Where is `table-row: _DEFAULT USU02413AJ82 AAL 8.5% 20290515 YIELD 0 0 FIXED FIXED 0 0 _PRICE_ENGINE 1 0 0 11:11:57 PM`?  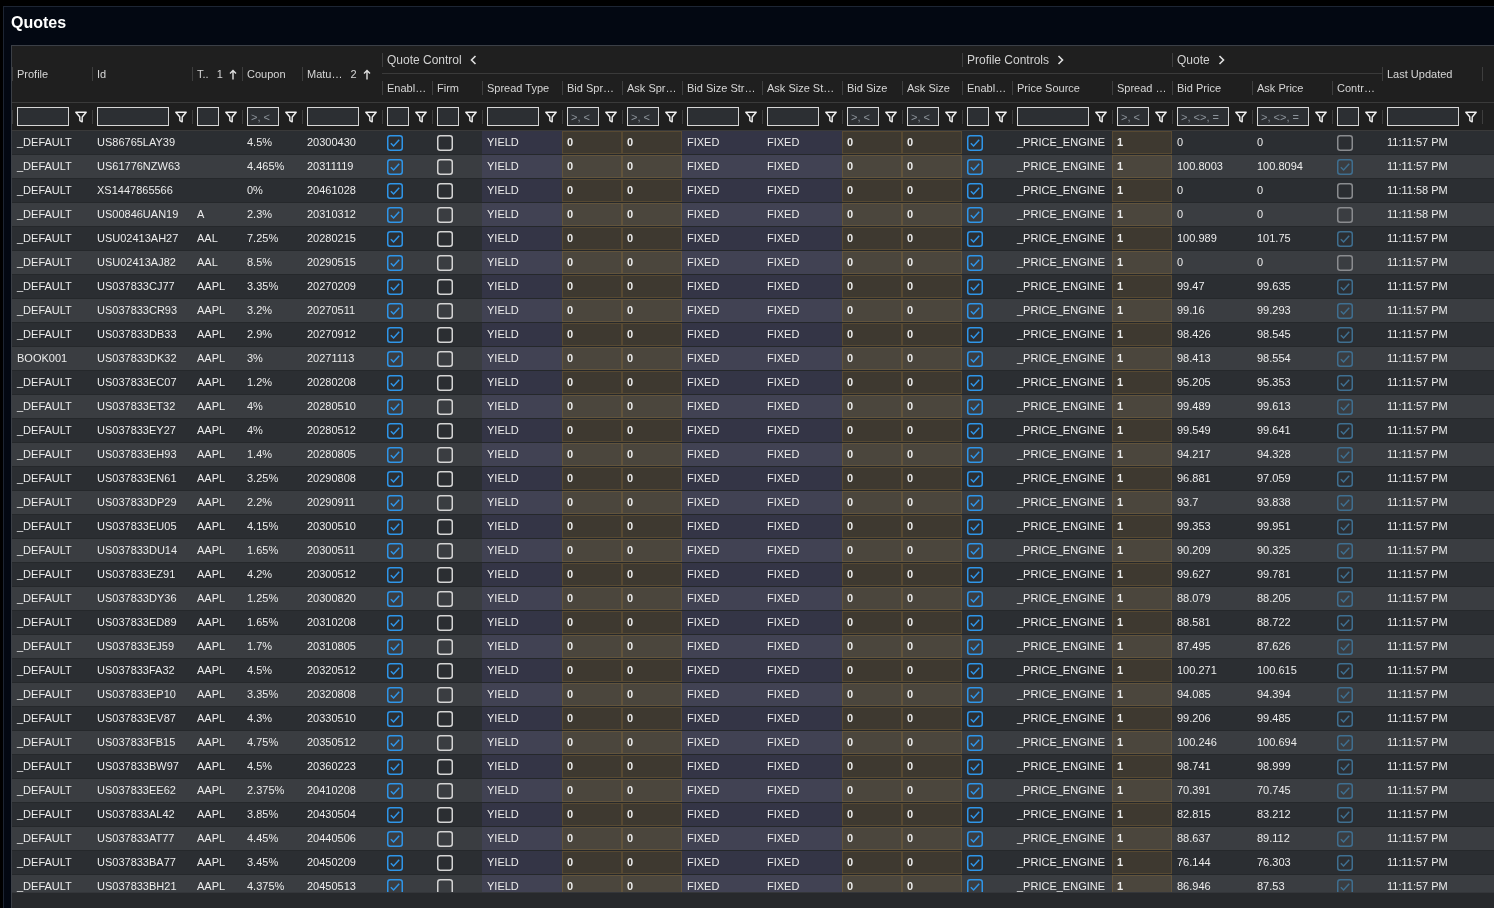
table-row: _DEFAULT USU02413AJ82 AAL 8.5% 20290515 YIELD 0 0 FIXED FIXED 0 0 _PRICE_ENGINE 1 0 0 11:11:57 PM is located at coordinates (753, 263).